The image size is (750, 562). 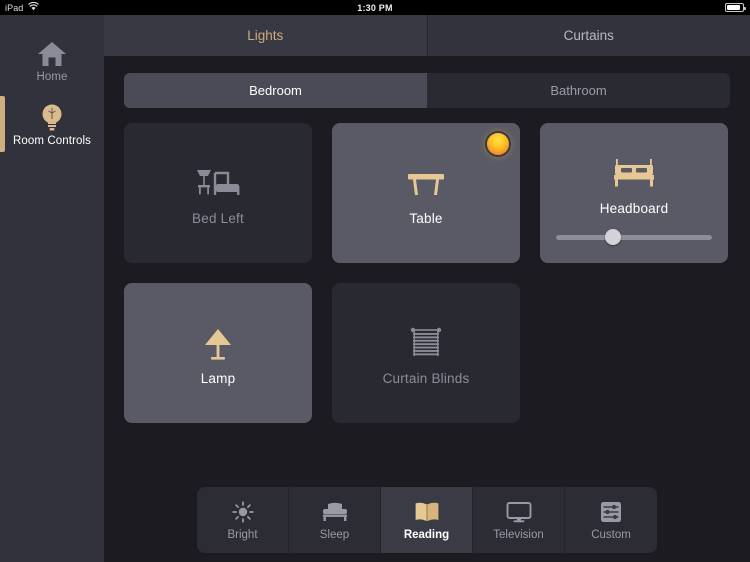 I want to click on slider-knob, so click(x=613, y=237).